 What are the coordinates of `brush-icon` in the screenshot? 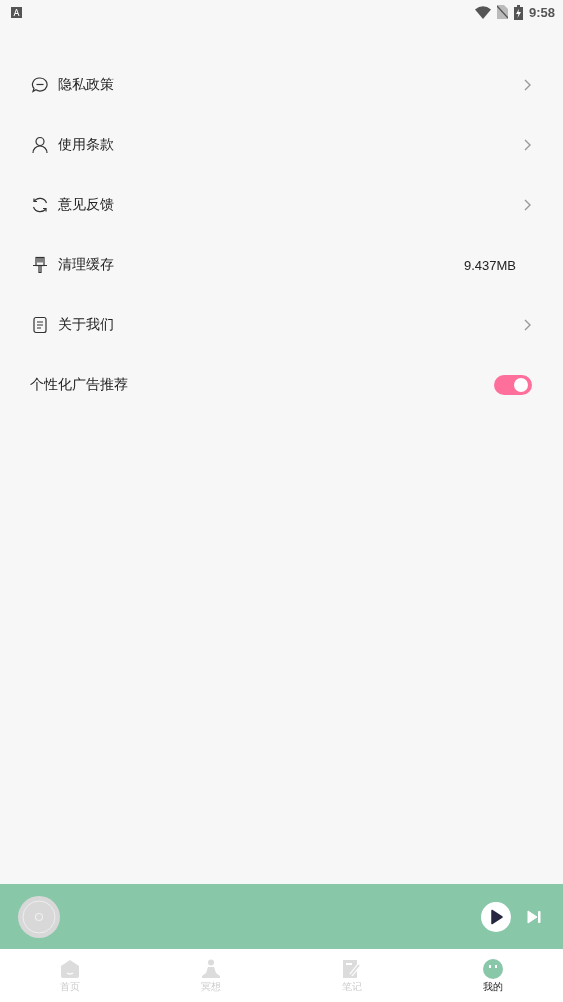 It's located at (40, 265).